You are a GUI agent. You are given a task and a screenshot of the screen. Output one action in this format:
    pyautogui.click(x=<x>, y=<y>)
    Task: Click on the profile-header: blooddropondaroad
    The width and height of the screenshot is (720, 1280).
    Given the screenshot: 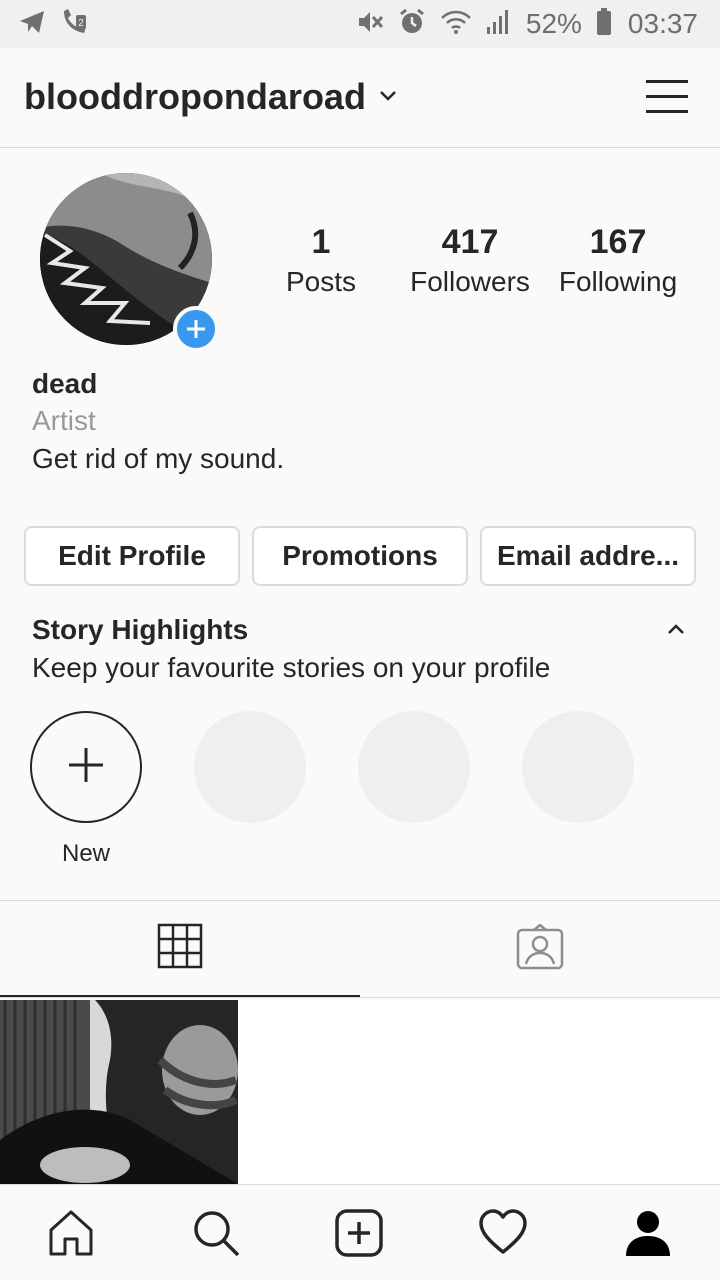 What is the action you would take?
    pyautogui.click(x=360, y=98)
    